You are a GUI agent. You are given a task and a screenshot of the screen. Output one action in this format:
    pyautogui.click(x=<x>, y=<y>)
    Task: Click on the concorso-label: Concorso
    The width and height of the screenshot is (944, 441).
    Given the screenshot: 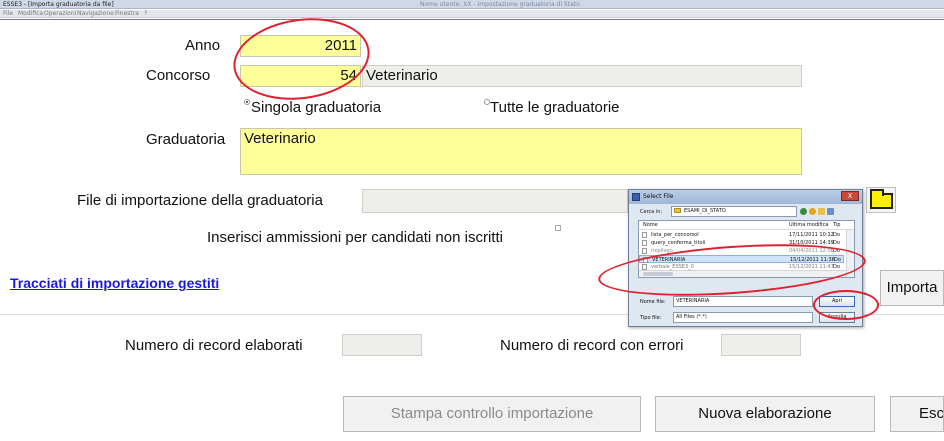 What is the action you would take?
    pyautogui.click(x=178, y=75)
    